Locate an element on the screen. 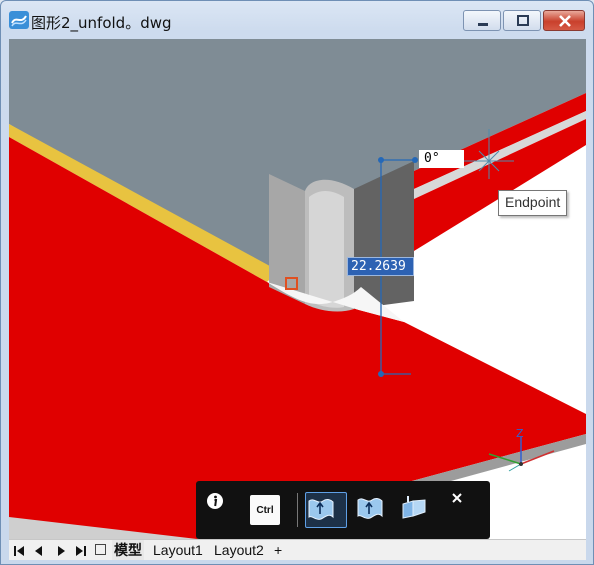  close-window-button is located at coordinates (564, 20).